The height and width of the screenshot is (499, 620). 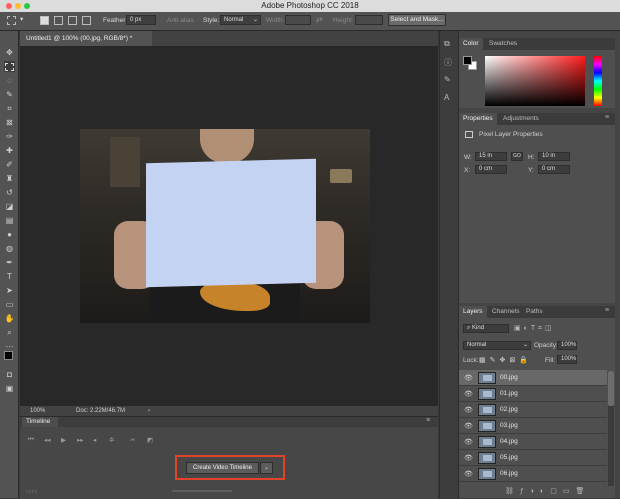 I want to click on x-field: 0 cm, so click(x=491, y=169).